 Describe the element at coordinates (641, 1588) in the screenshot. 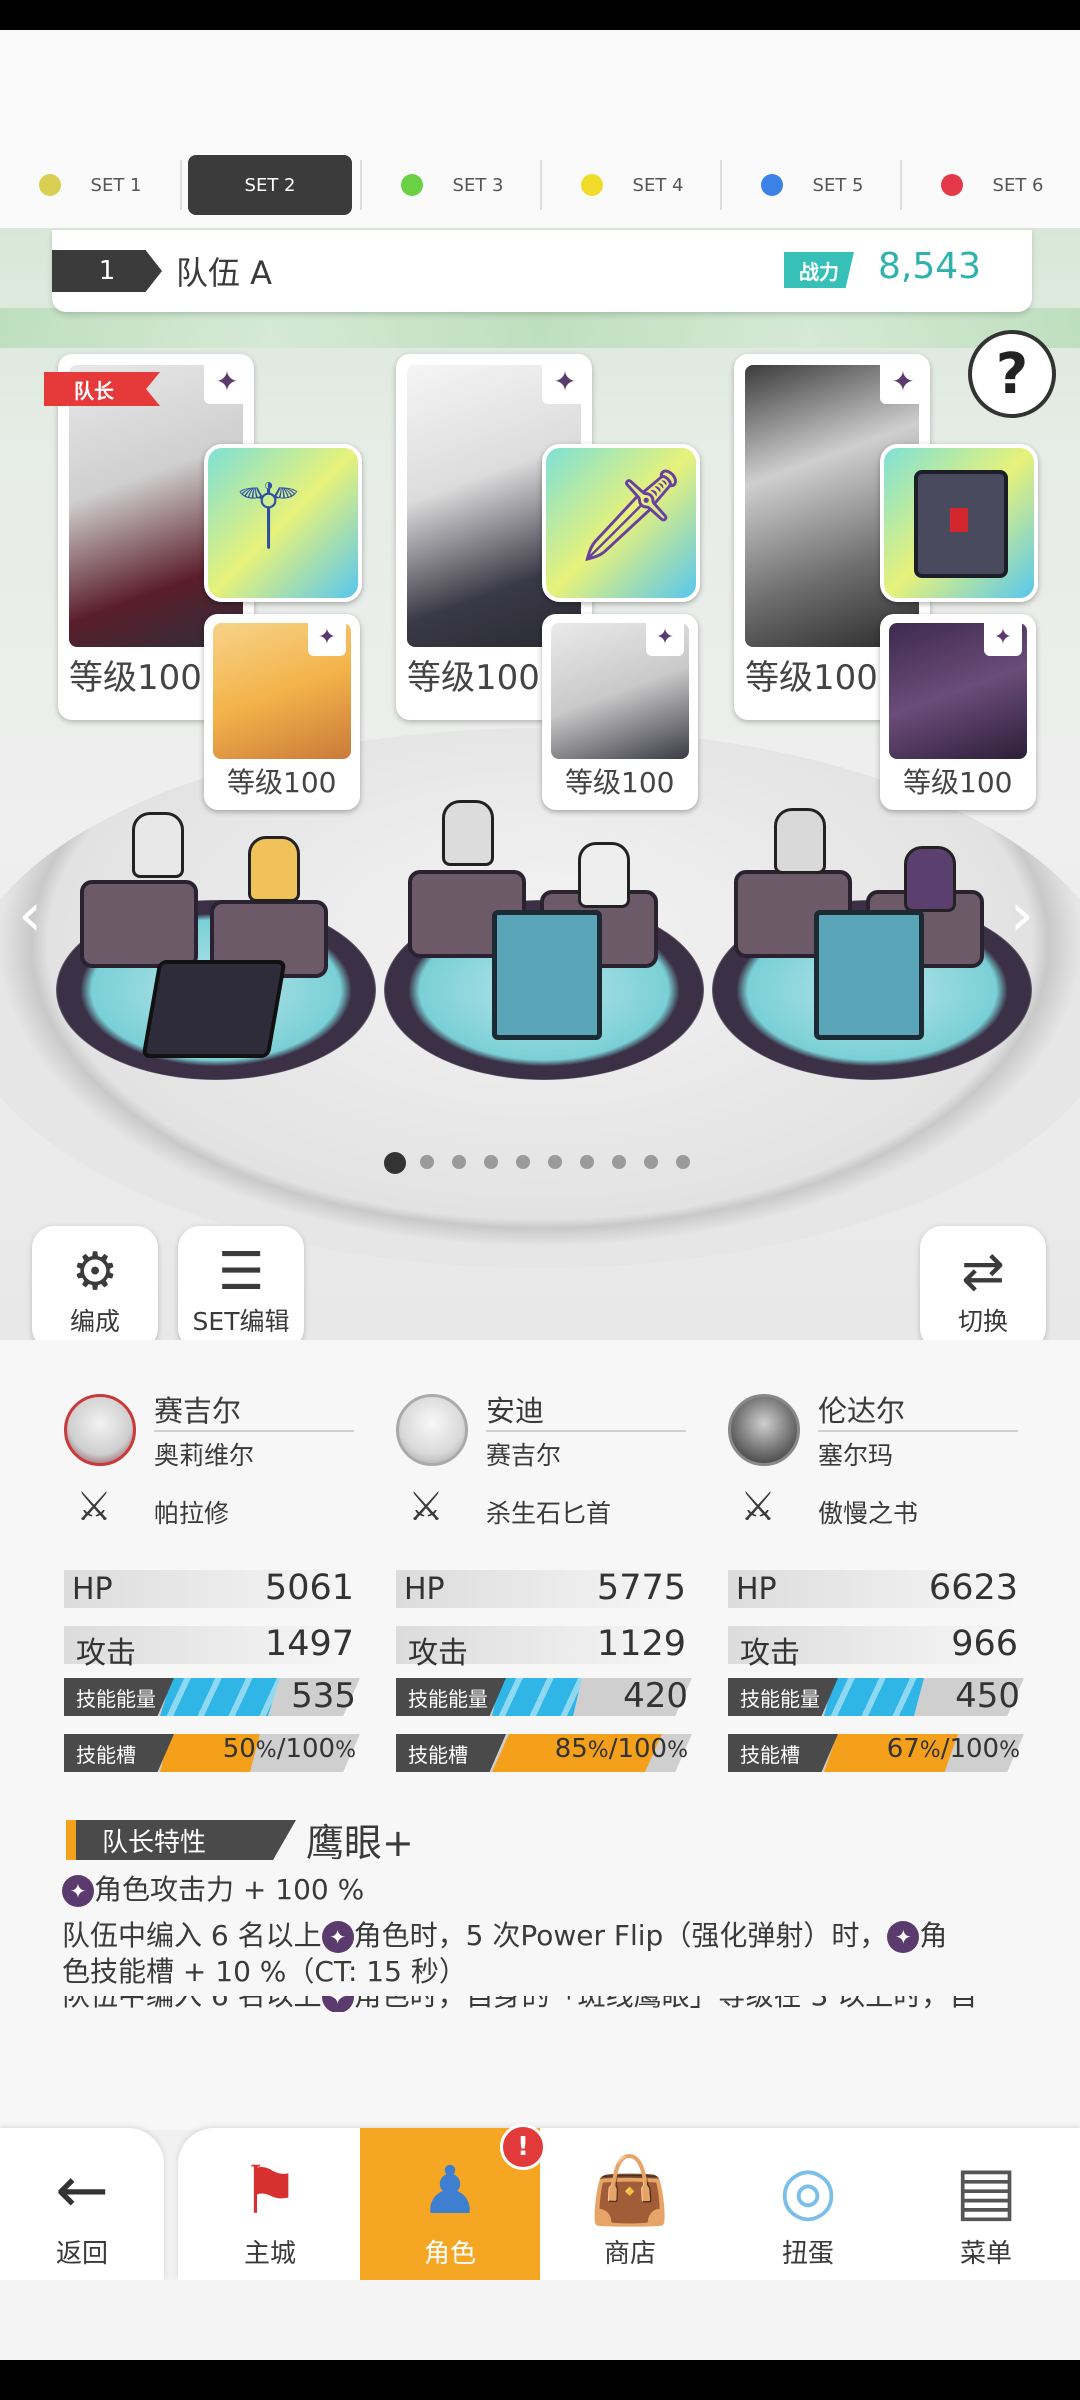

I see `hp-value: 5775` at that location.